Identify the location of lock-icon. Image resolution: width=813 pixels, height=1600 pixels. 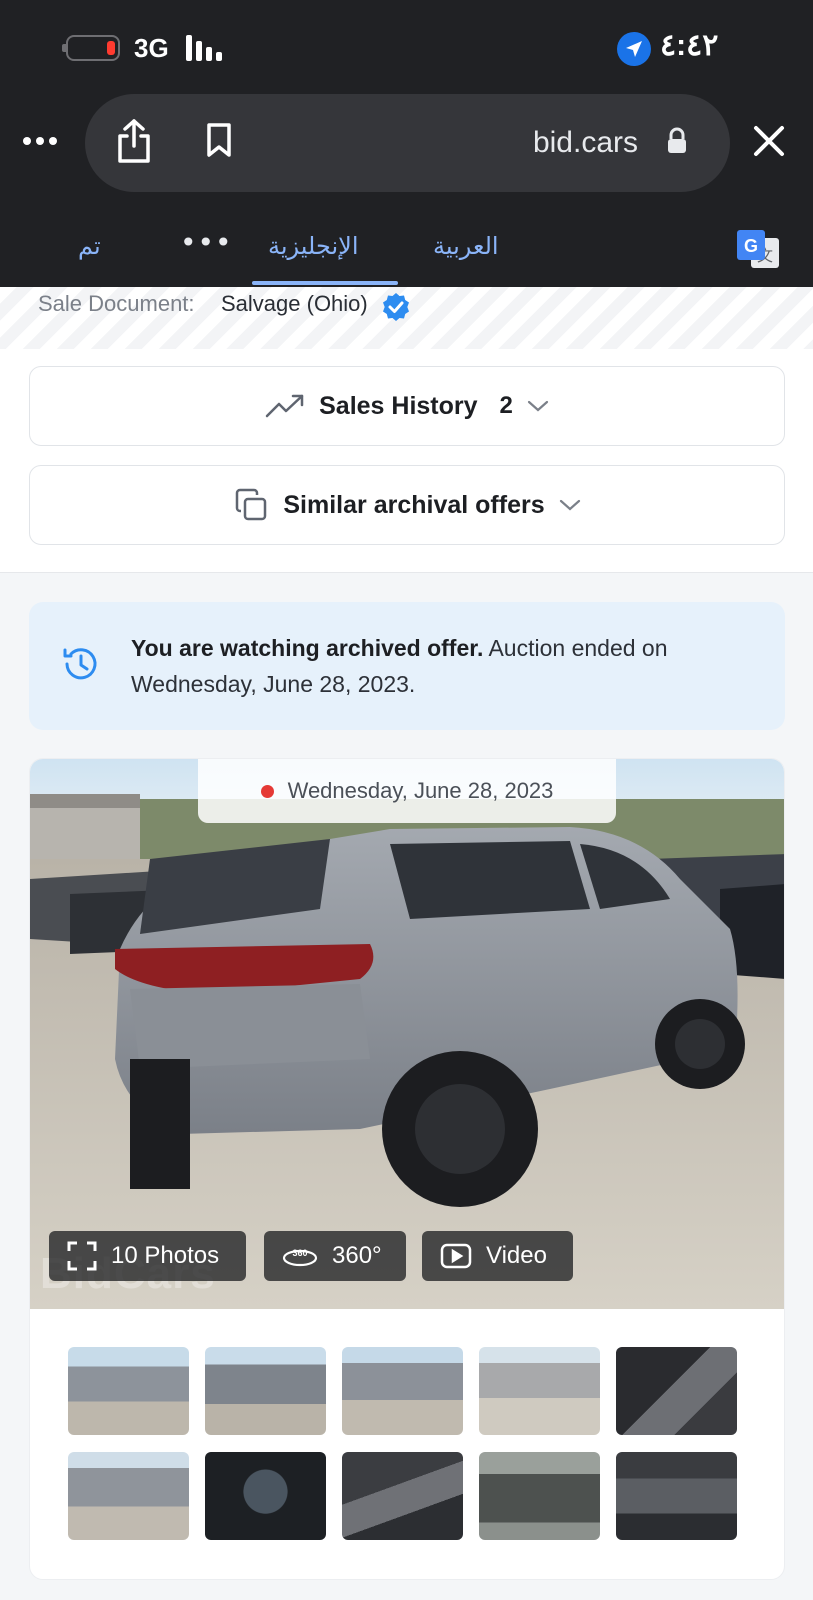
(677, 143).